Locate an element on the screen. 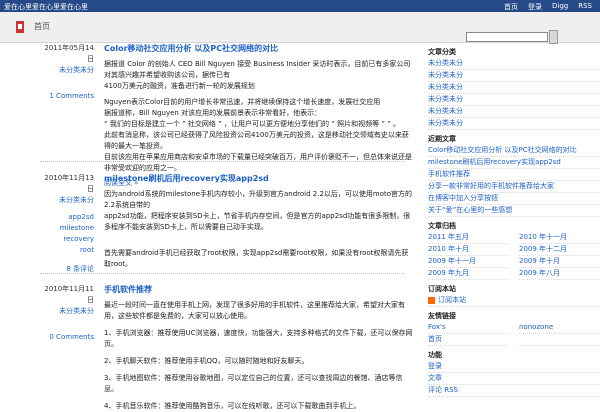 This screenshot has height=412, width=600. archive-link: 2009 年九月 is located at coordinates (468, 274).